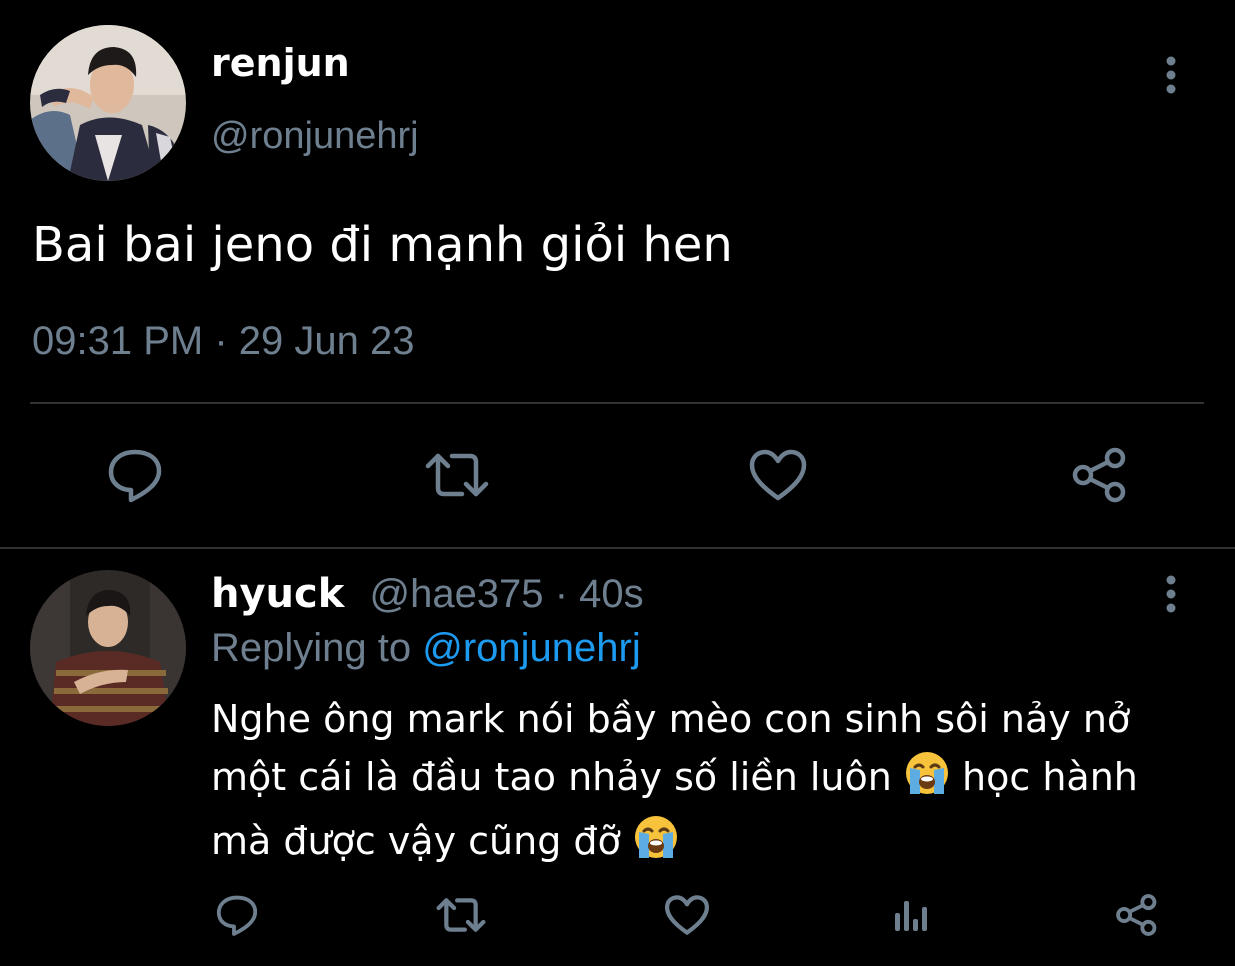 This screenshot has width=1235, height=966. I want to click on reply-header: hyuck @hae375 · 40s, so click(427, 594).